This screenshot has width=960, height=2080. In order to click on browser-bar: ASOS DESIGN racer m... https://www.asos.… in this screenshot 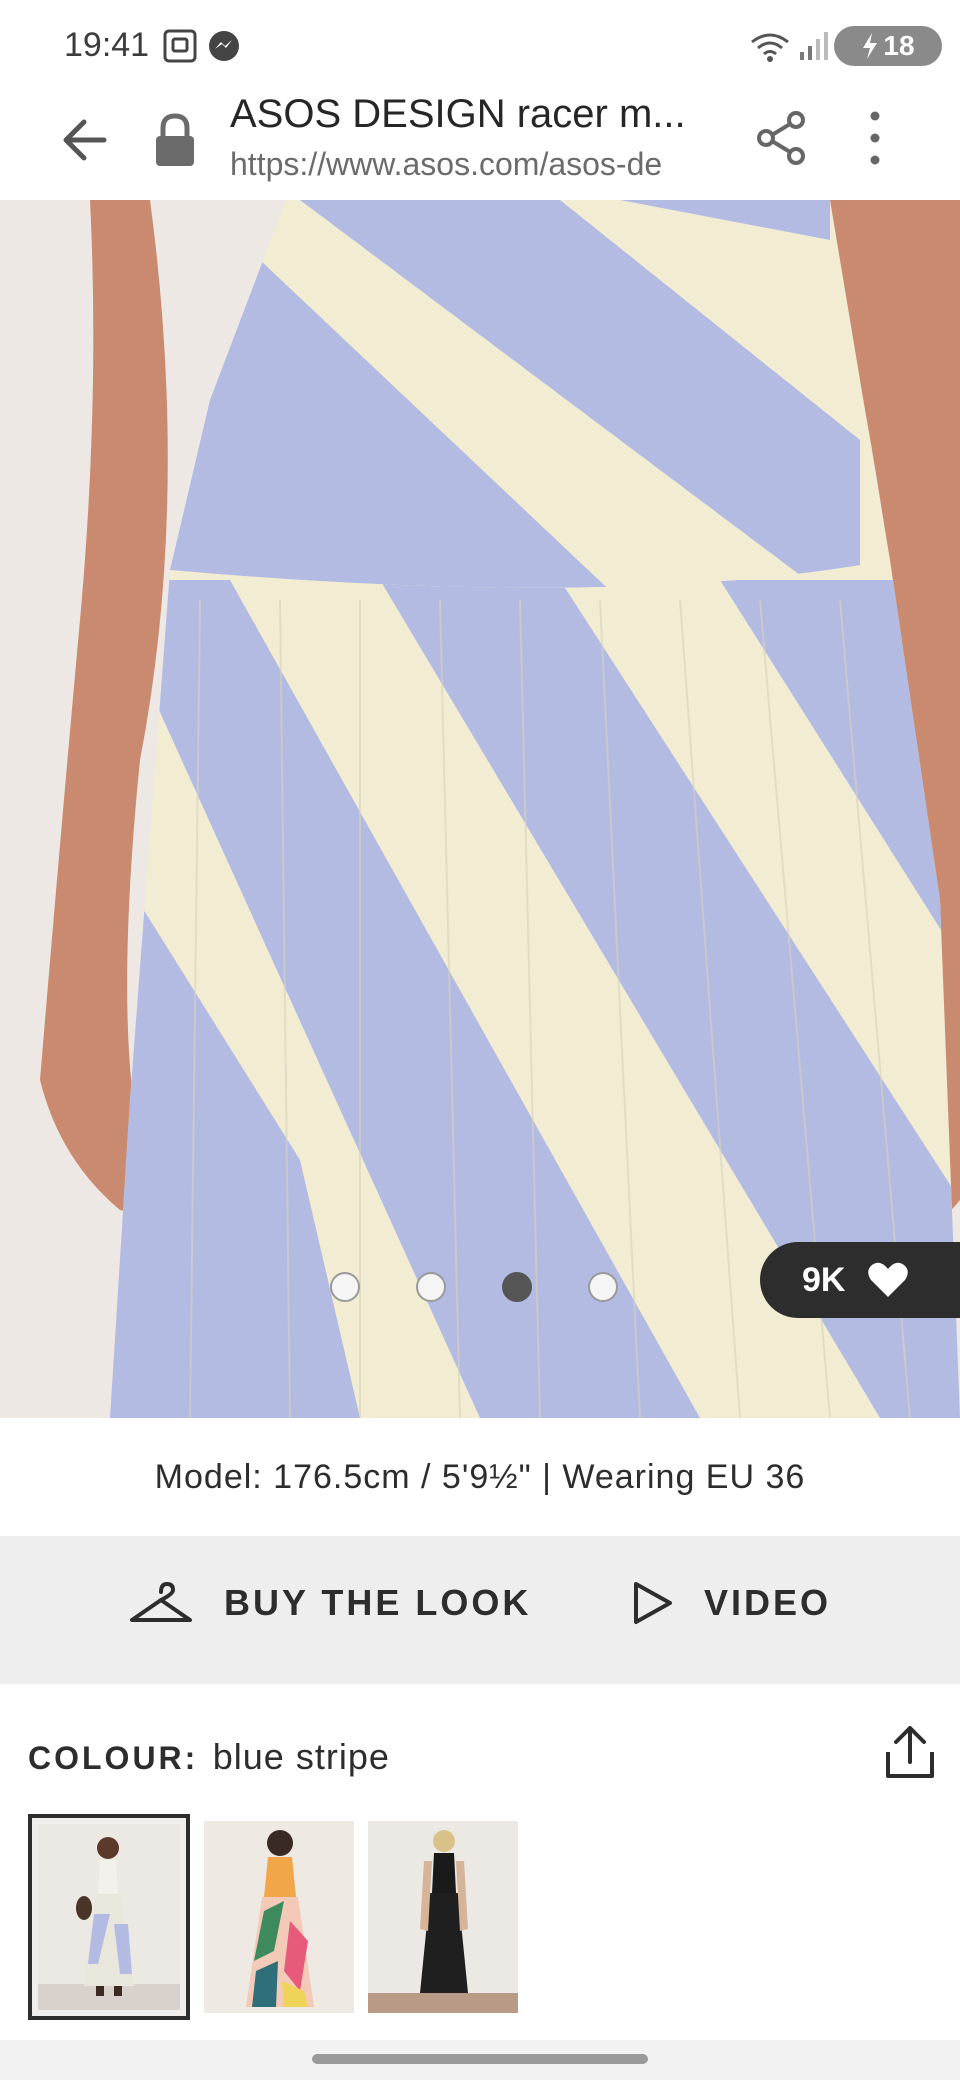, I will do `click(480, 143)`.